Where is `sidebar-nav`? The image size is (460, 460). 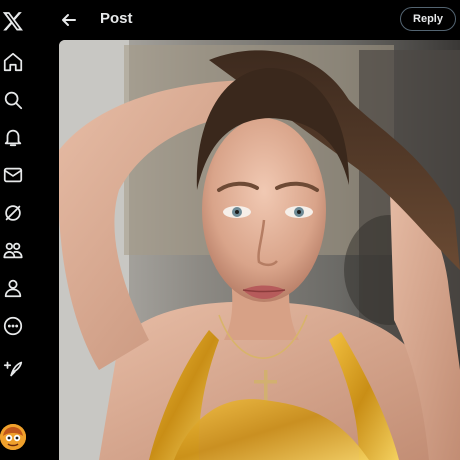
sidebar-nav is located at coordinates (23, 230).